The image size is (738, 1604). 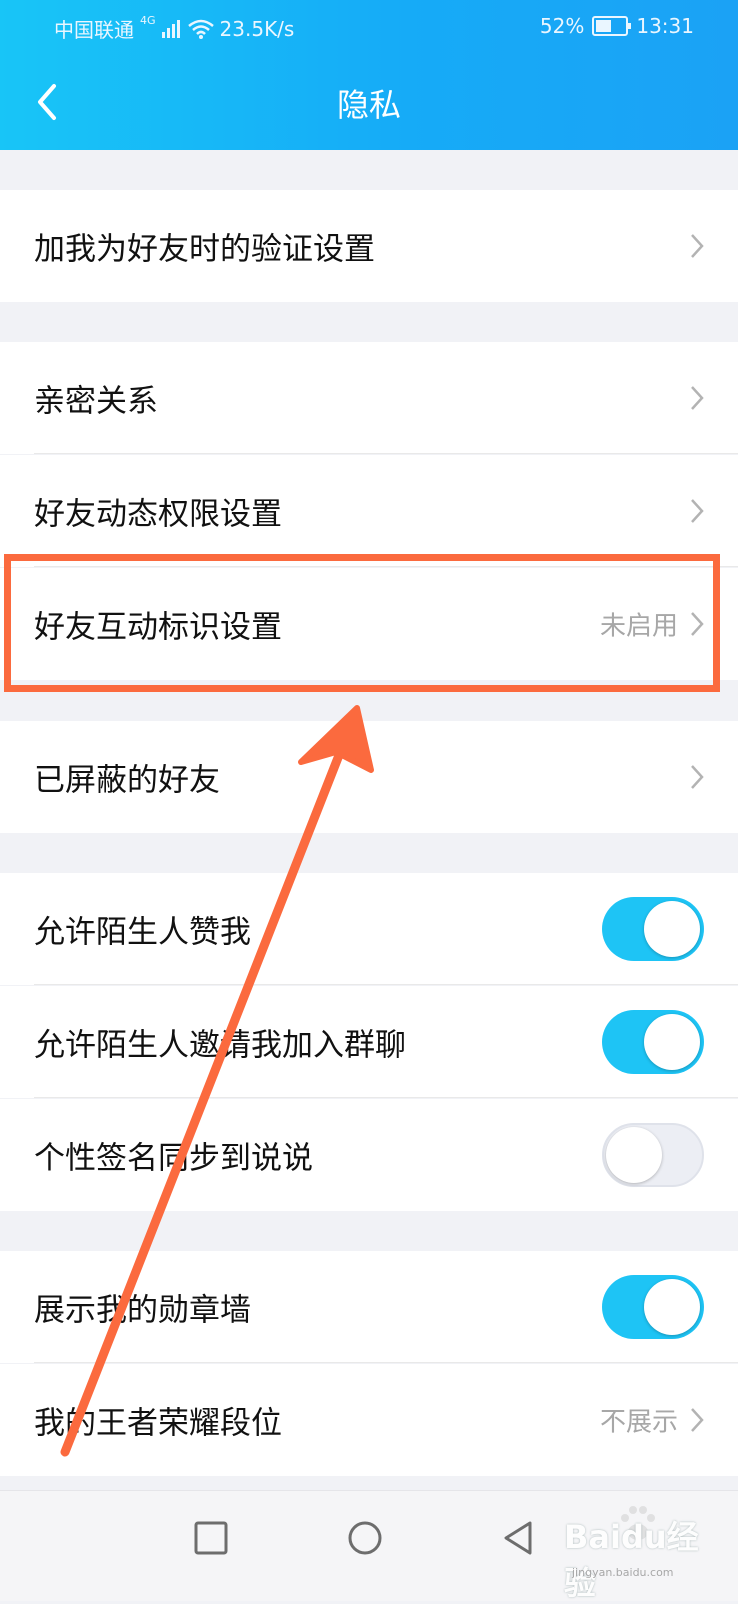 What do you see at coordinates (369, 624) in the screenshot?
I see `row-interaction-mark: 好友互动标识设置 未启用` at bounding box center [369, 624].